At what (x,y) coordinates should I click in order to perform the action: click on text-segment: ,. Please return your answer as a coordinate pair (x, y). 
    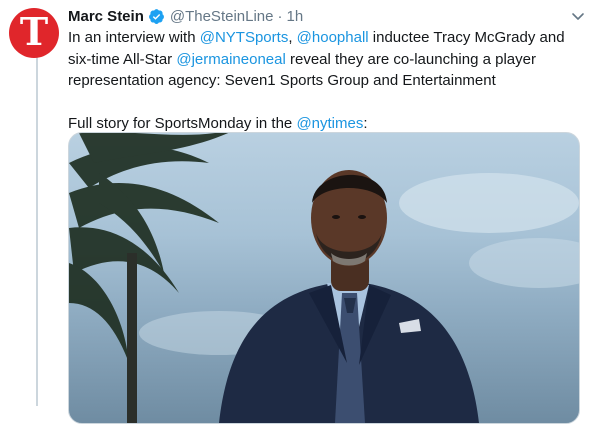
    Looking at the image, I should click on (292, 37).